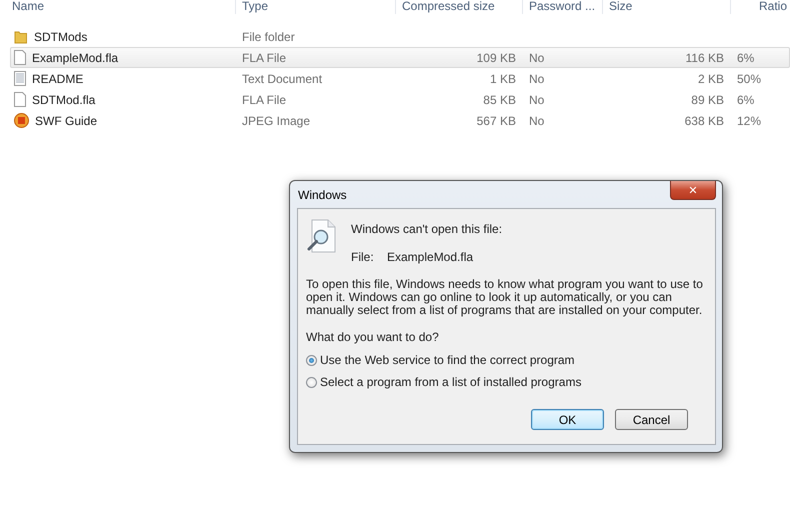 The height and width of the screenshot is (508, 790). Describe the element at coordinates (567, 419) in the screenshot. I see `dialog-button: OK` at that location.